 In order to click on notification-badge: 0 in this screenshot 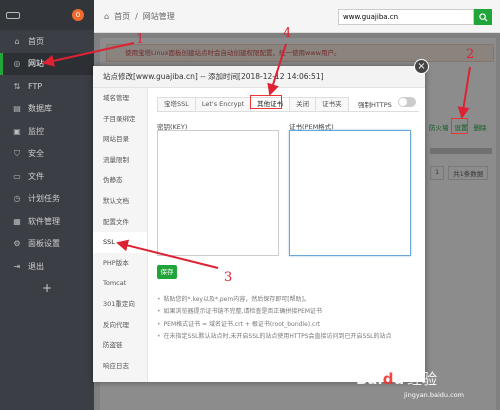, I will do `click(78, 15)`.